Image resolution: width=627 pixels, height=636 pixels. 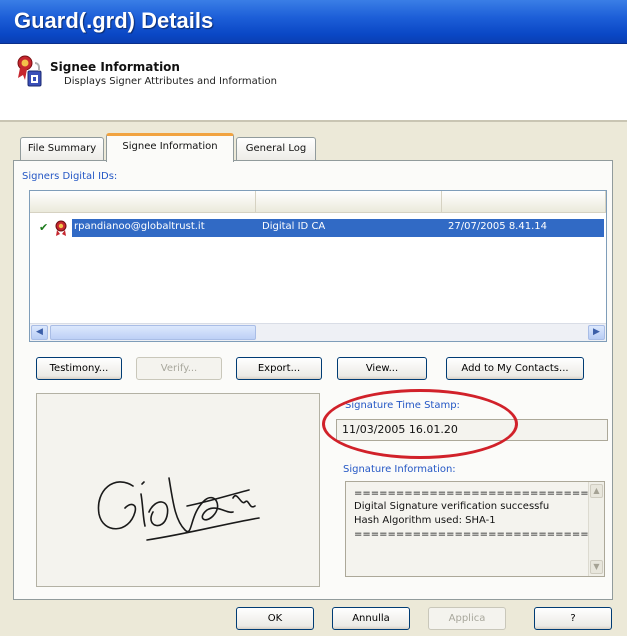 I want to click on ok-button: OK, so click(x=275, y=618).